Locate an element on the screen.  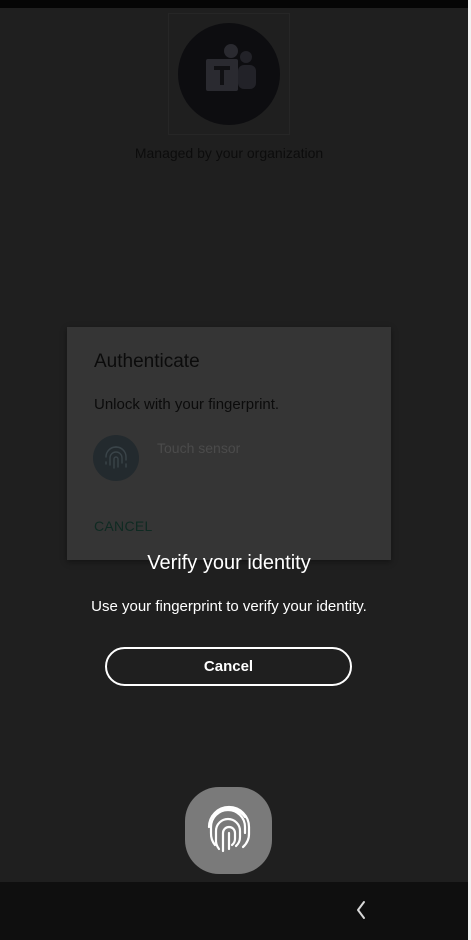
managed-by-org-text: Managed by your organization is located at coordinates (229, 153).